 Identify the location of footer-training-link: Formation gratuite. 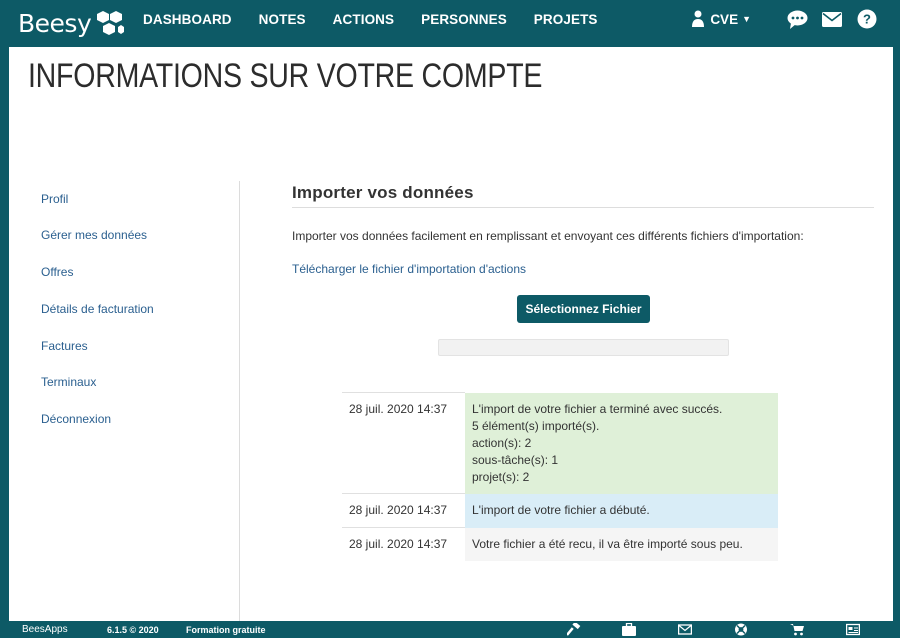
(226, 630).